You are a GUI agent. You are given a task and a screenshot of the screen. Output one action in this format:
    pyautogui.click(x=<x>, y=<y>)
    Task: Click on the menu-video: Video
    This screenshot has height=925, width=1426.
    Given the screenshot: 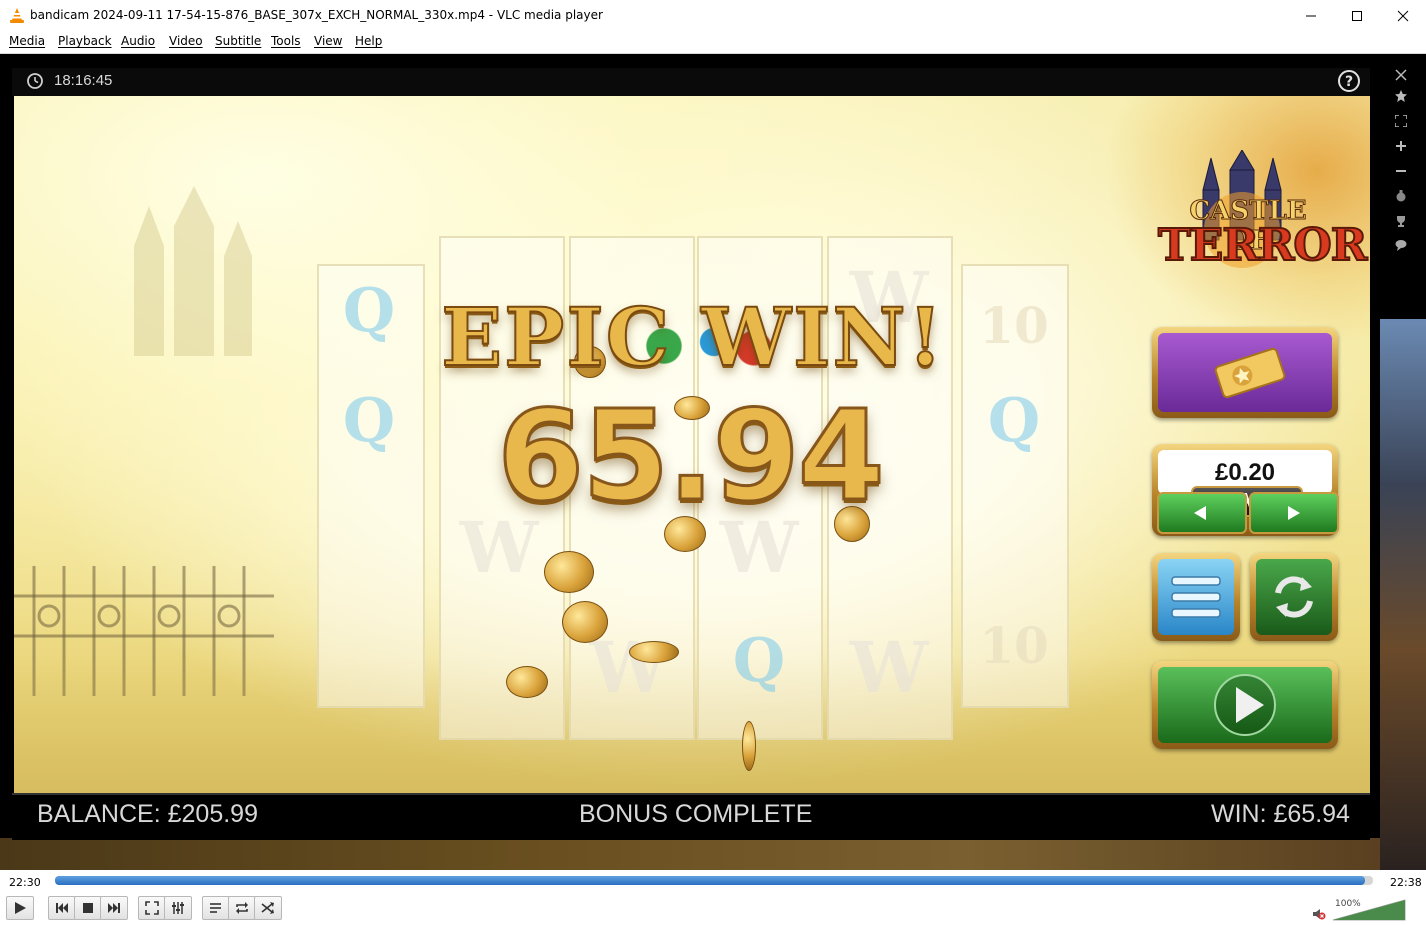 What is the action you would take?
    pyautogui.click(x=186, y=41)
    